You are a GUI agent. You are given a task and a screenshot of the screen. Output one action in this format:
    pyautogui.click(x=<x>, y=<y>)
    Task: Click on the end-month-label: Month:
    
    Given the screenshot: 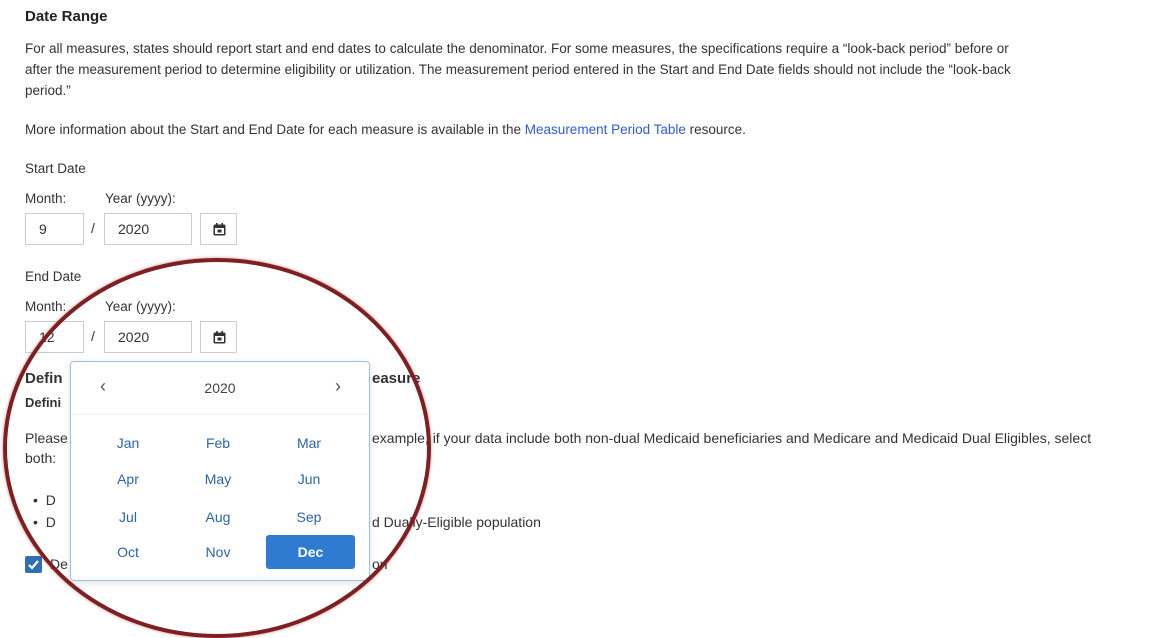 What is the action you would take?
    pyautogui.click(x=46, y=306)
    